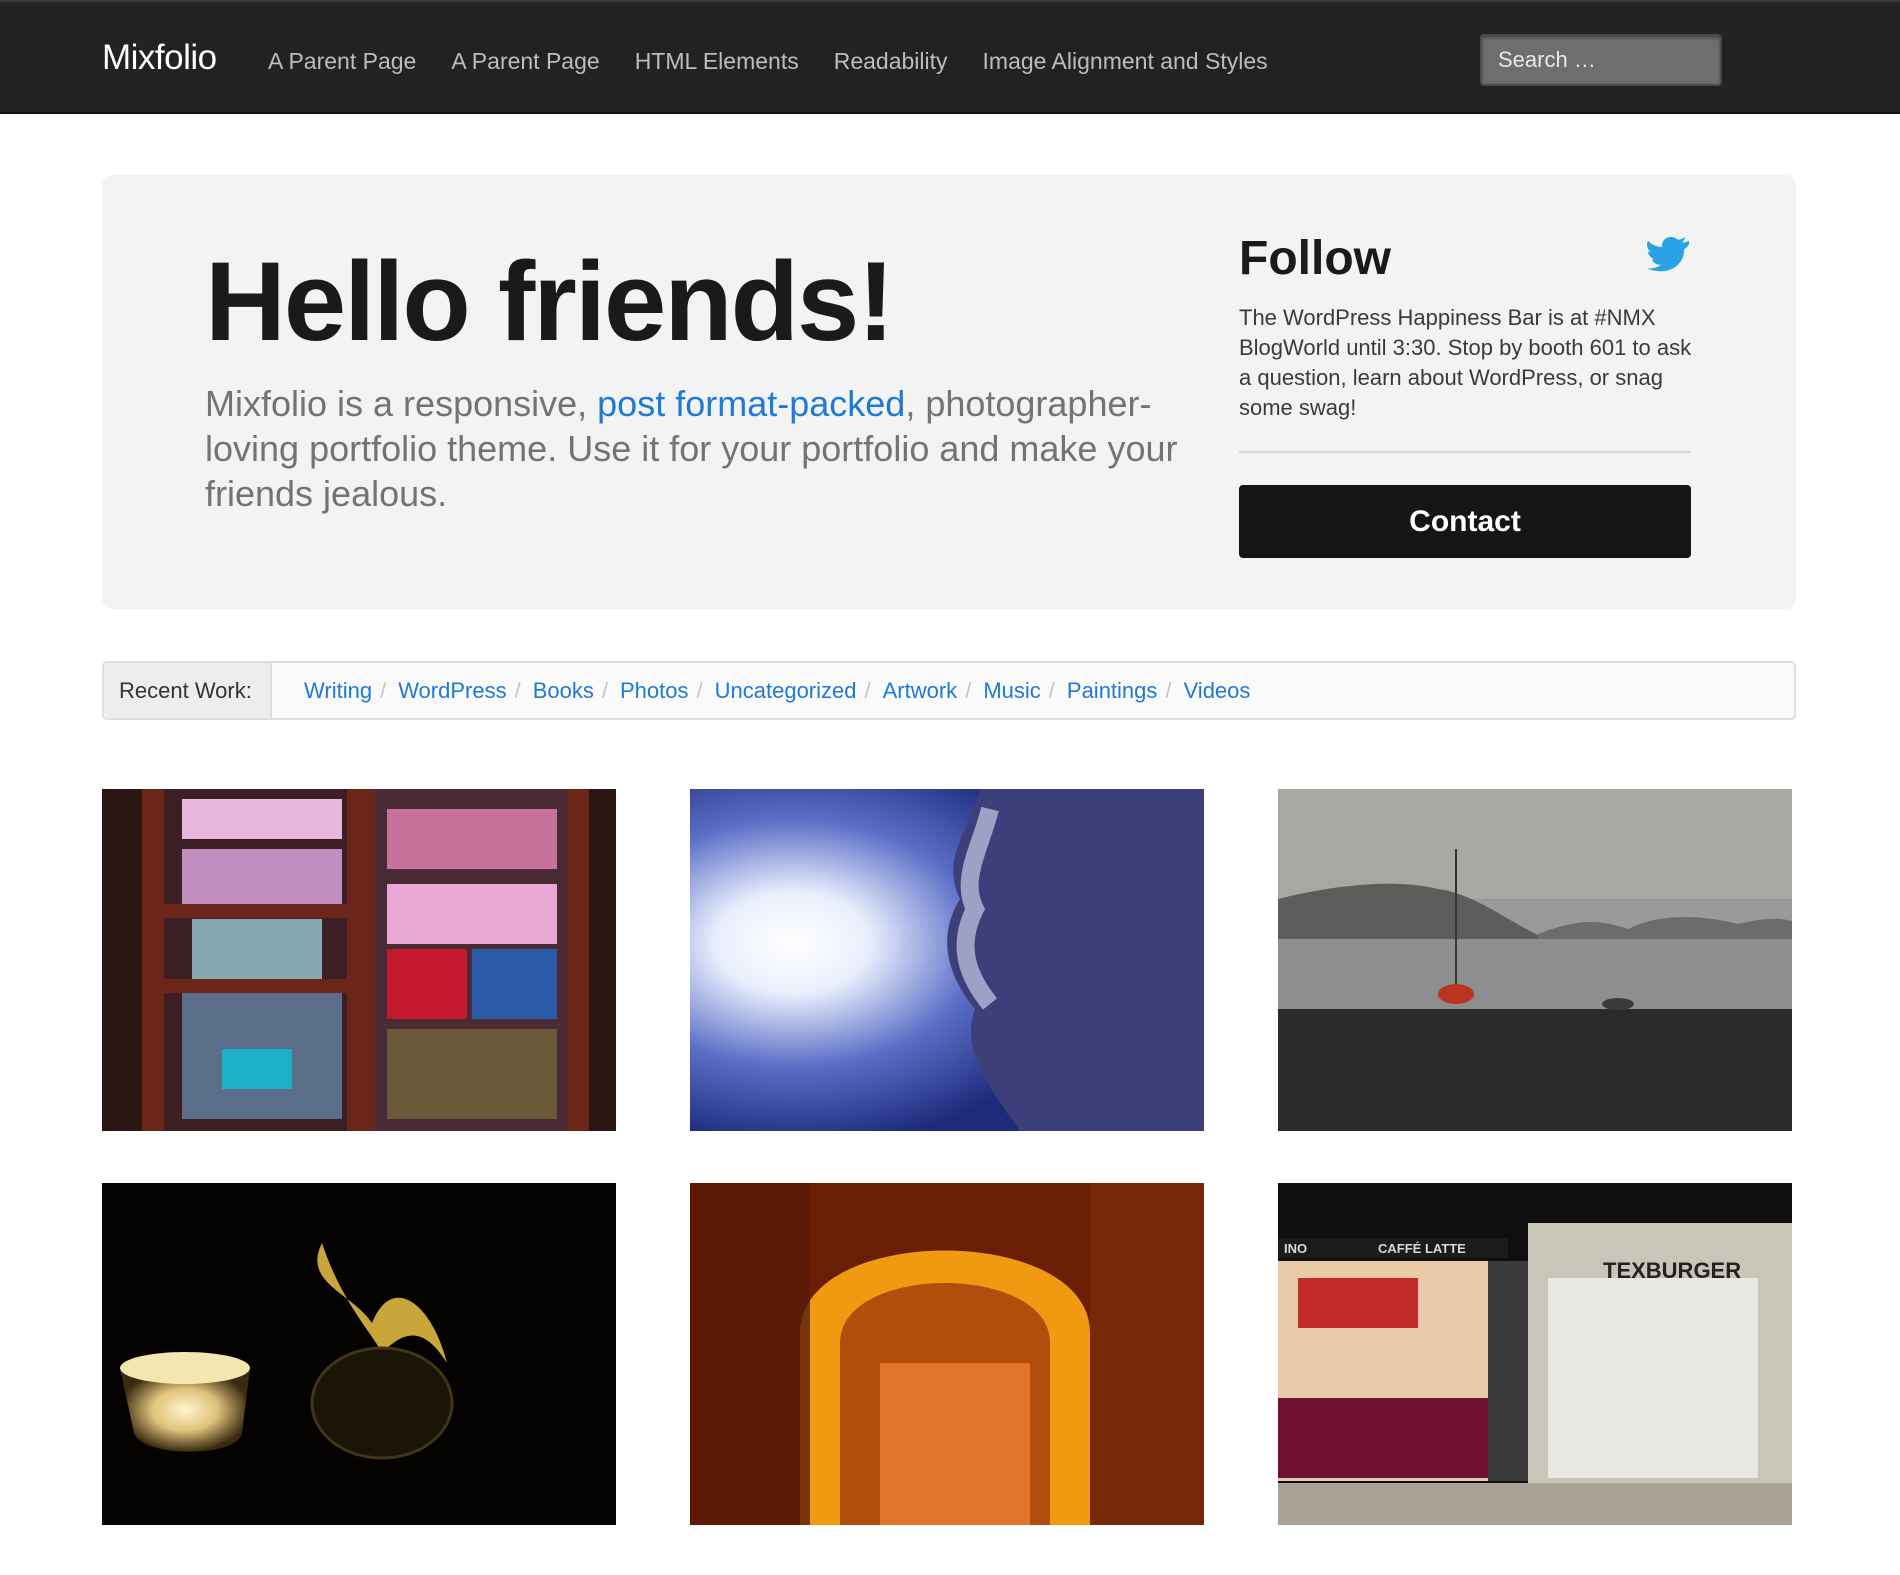 The height and width of the screenshot is (1575, 1900). Describe the element at coordinates (550, 301) in the screenshot. I see `hero-title: Hello friends!` at that location.